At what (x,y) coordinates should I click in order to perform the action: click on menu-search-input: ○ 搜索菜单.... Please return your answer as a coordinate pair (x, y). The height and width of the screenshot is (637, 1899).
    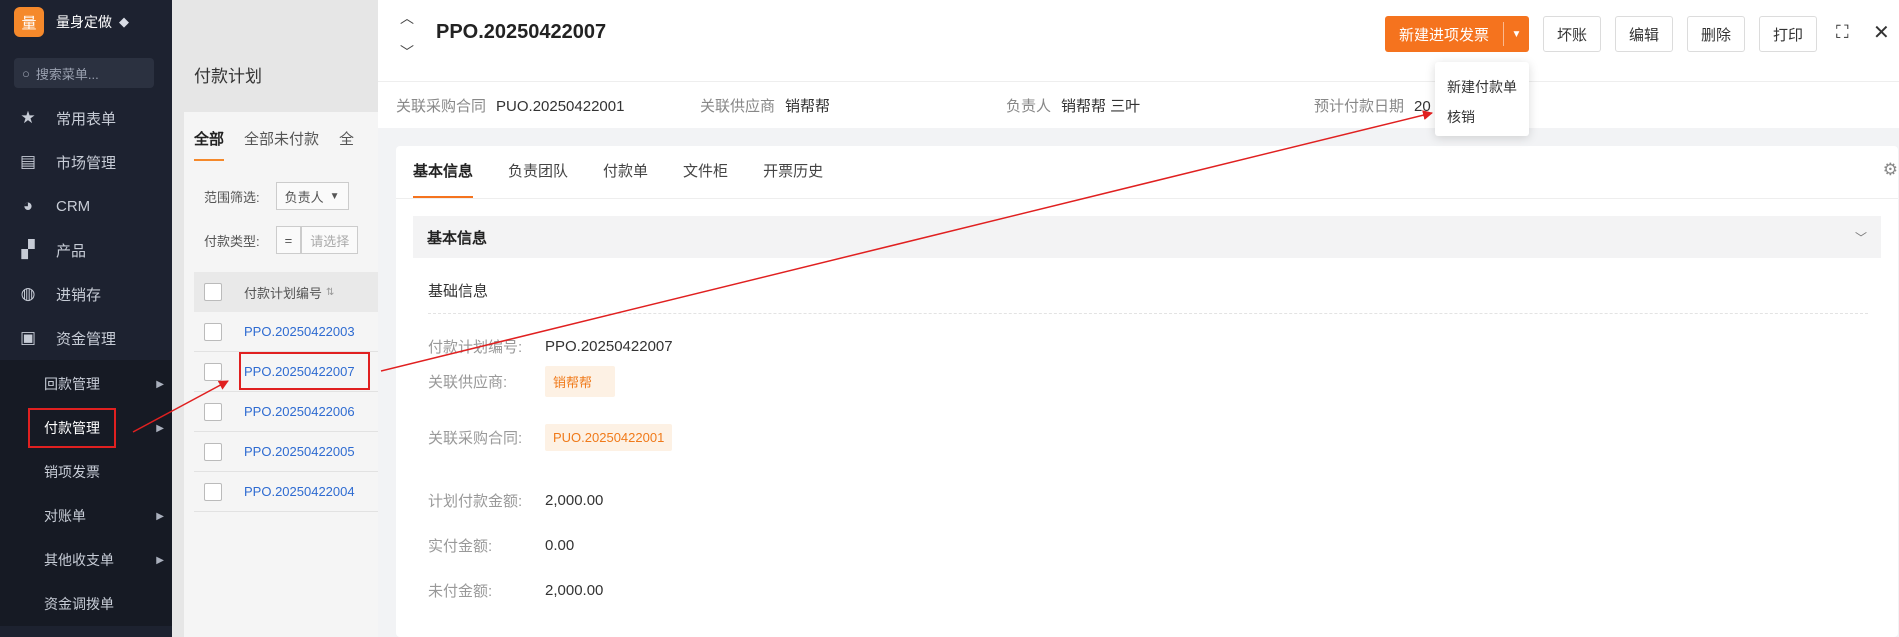
    Looking at the image, I should click on (84, 73).